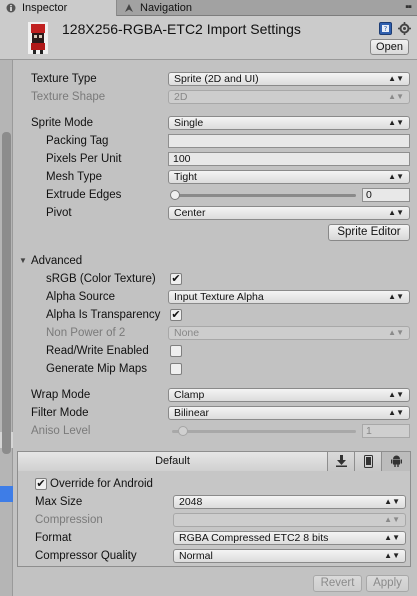 This screenshot has width=417, height=596. What do you see at coordinates (289, 413) in the screenshot?
I see `filter-mode-dropdown: Bilinear ▲▼` at bounding box center [289, 413].